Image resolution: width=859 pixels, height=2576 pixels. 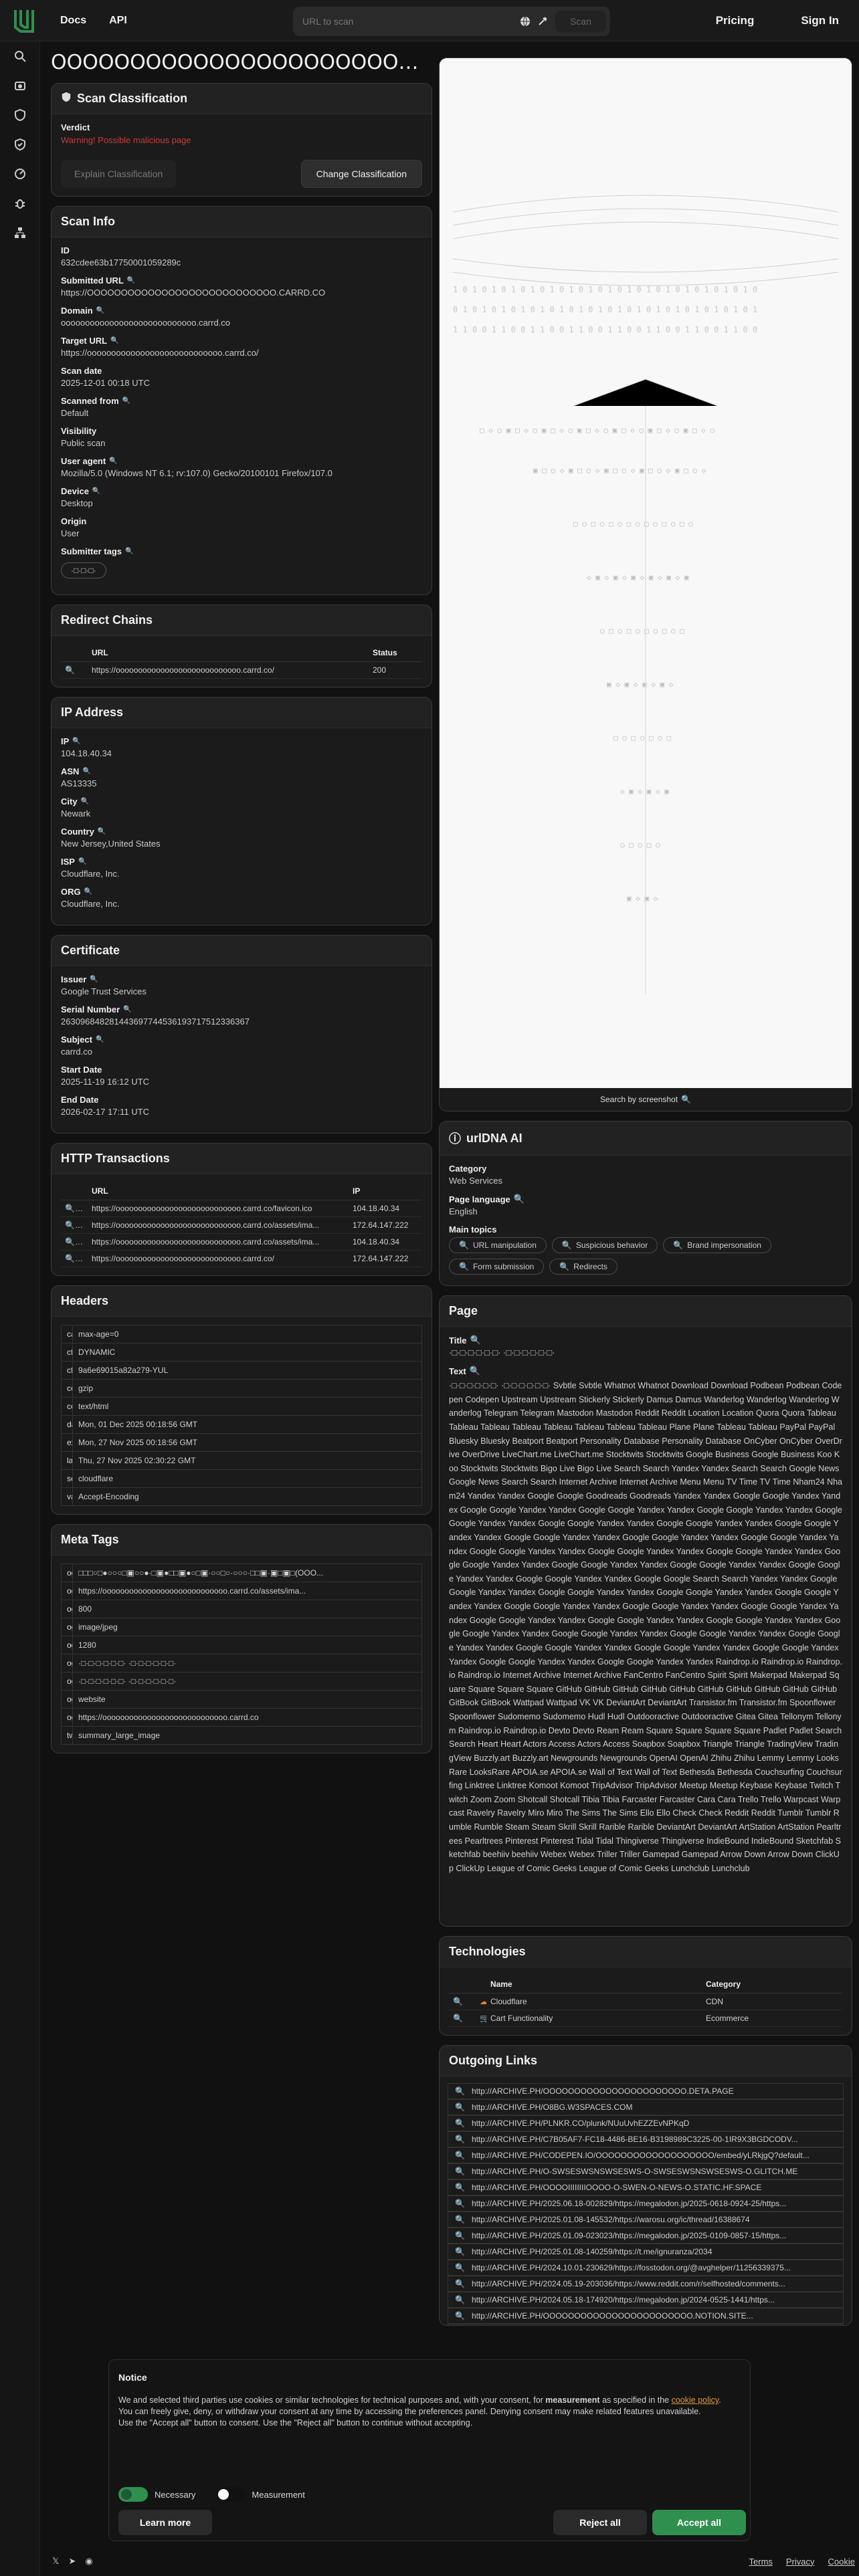 I want to click on measurement-toggle, so click(x=231, y=2495).